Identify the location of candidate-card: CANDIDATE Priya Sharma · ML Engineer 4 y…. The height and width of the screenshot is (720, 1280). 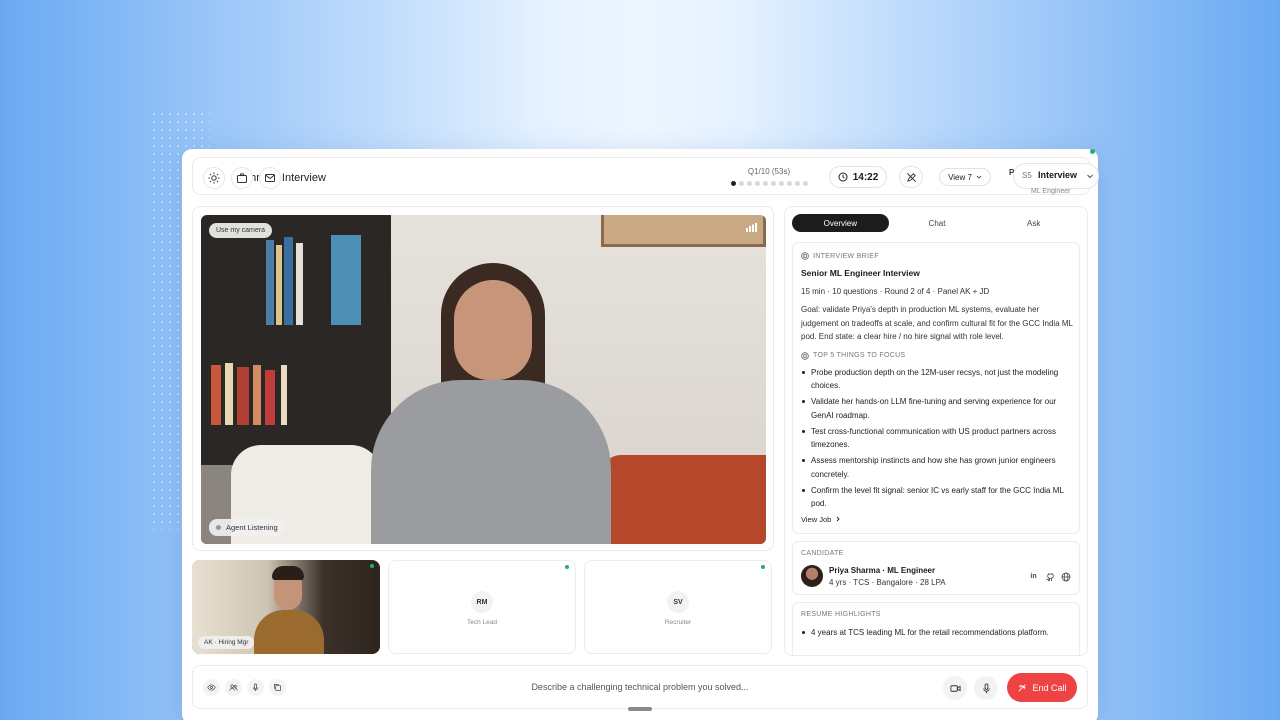
(936, 568).